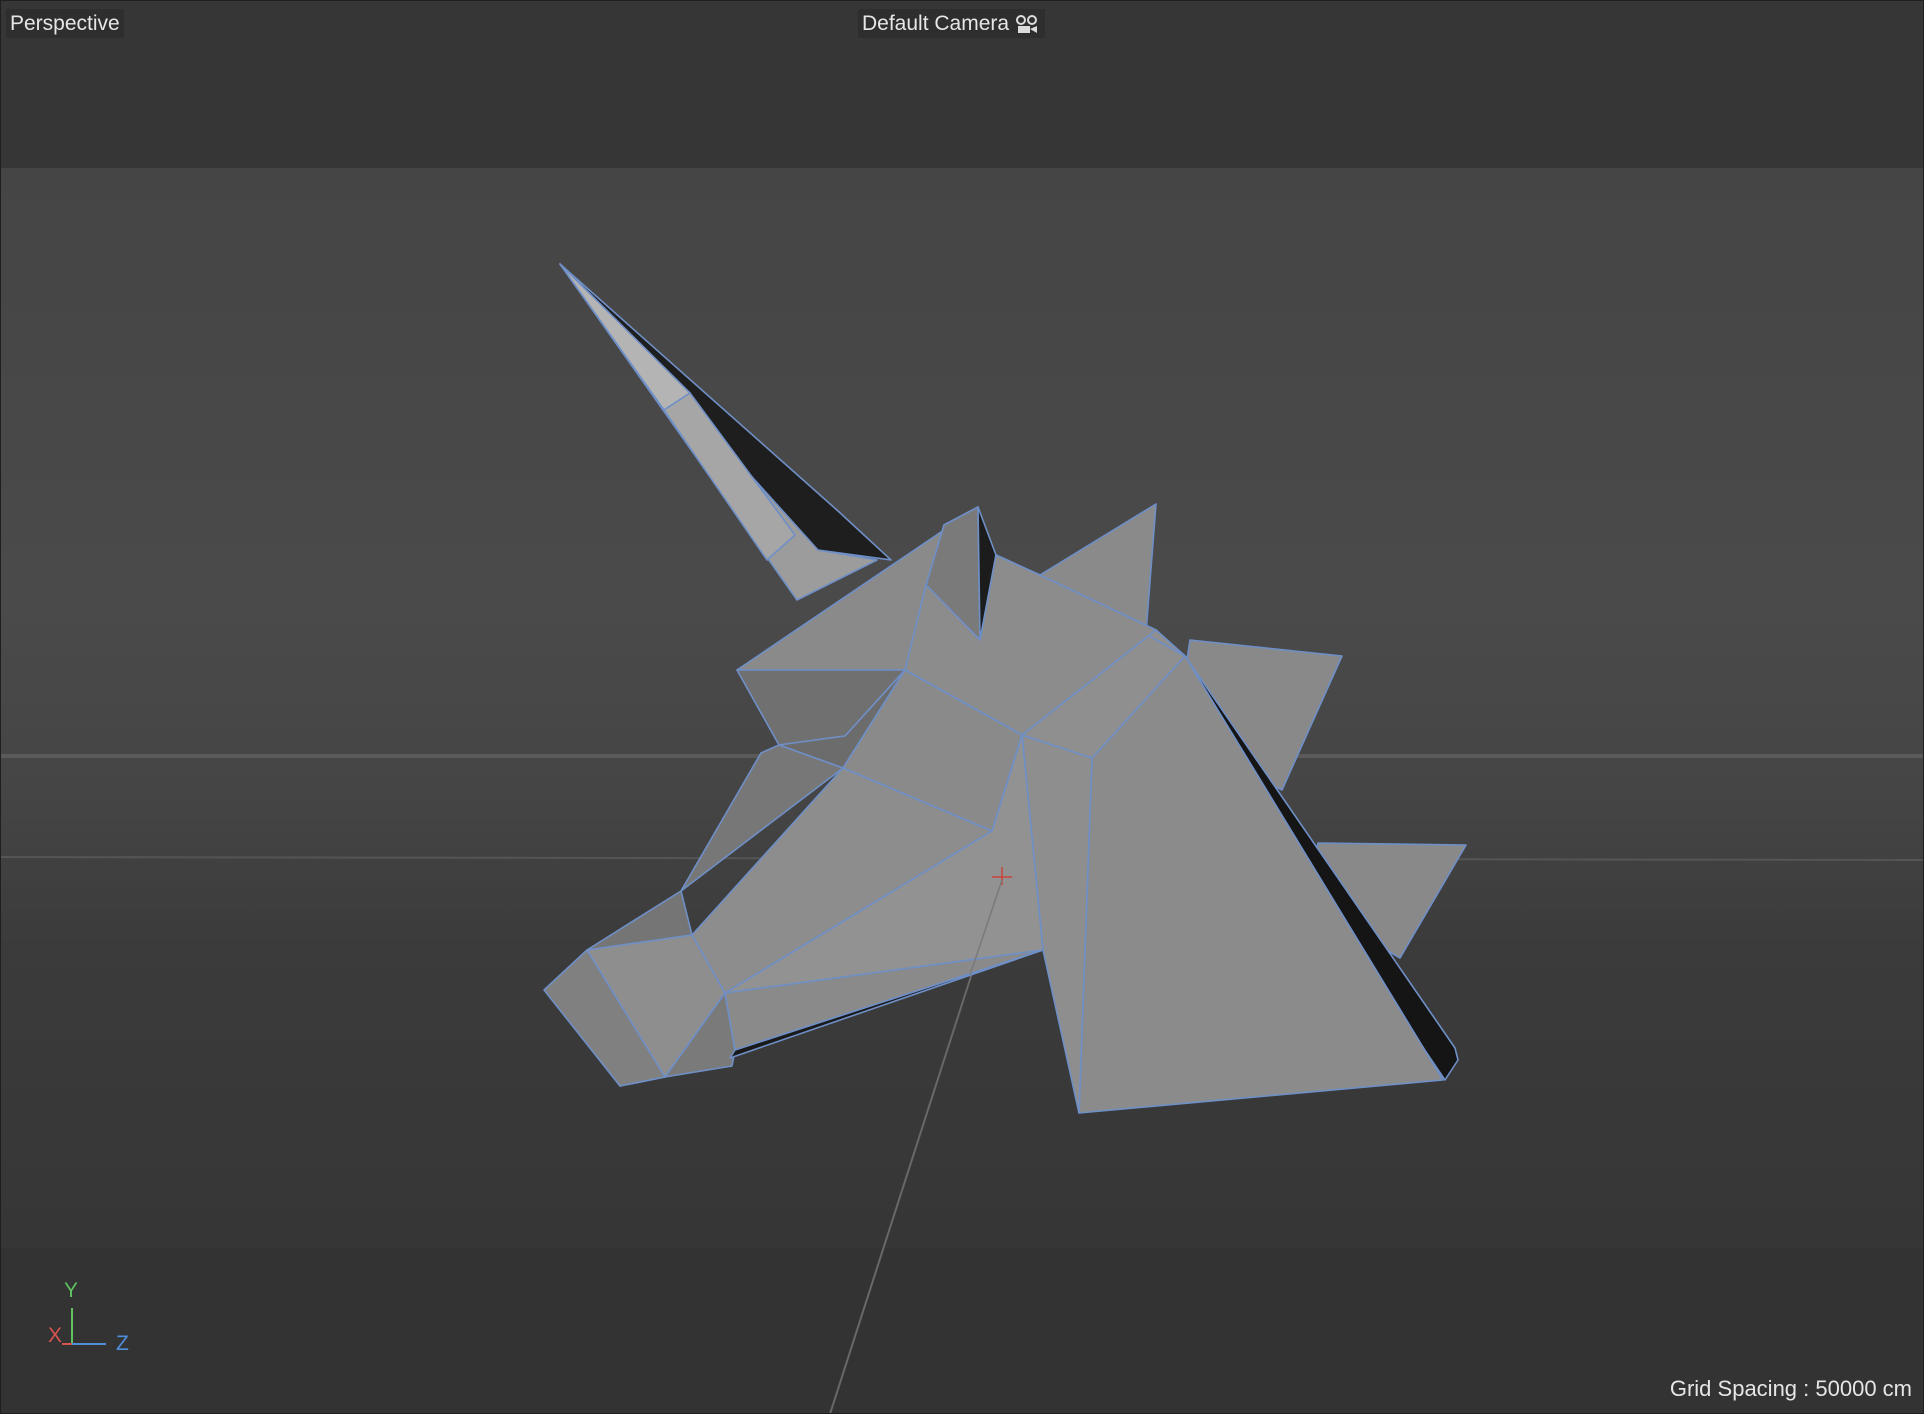 The image size is (1924, 1414). Describe the element at coordinates (936, 23) in the screenshot. I see `camera-name: Default Camera` at that location.